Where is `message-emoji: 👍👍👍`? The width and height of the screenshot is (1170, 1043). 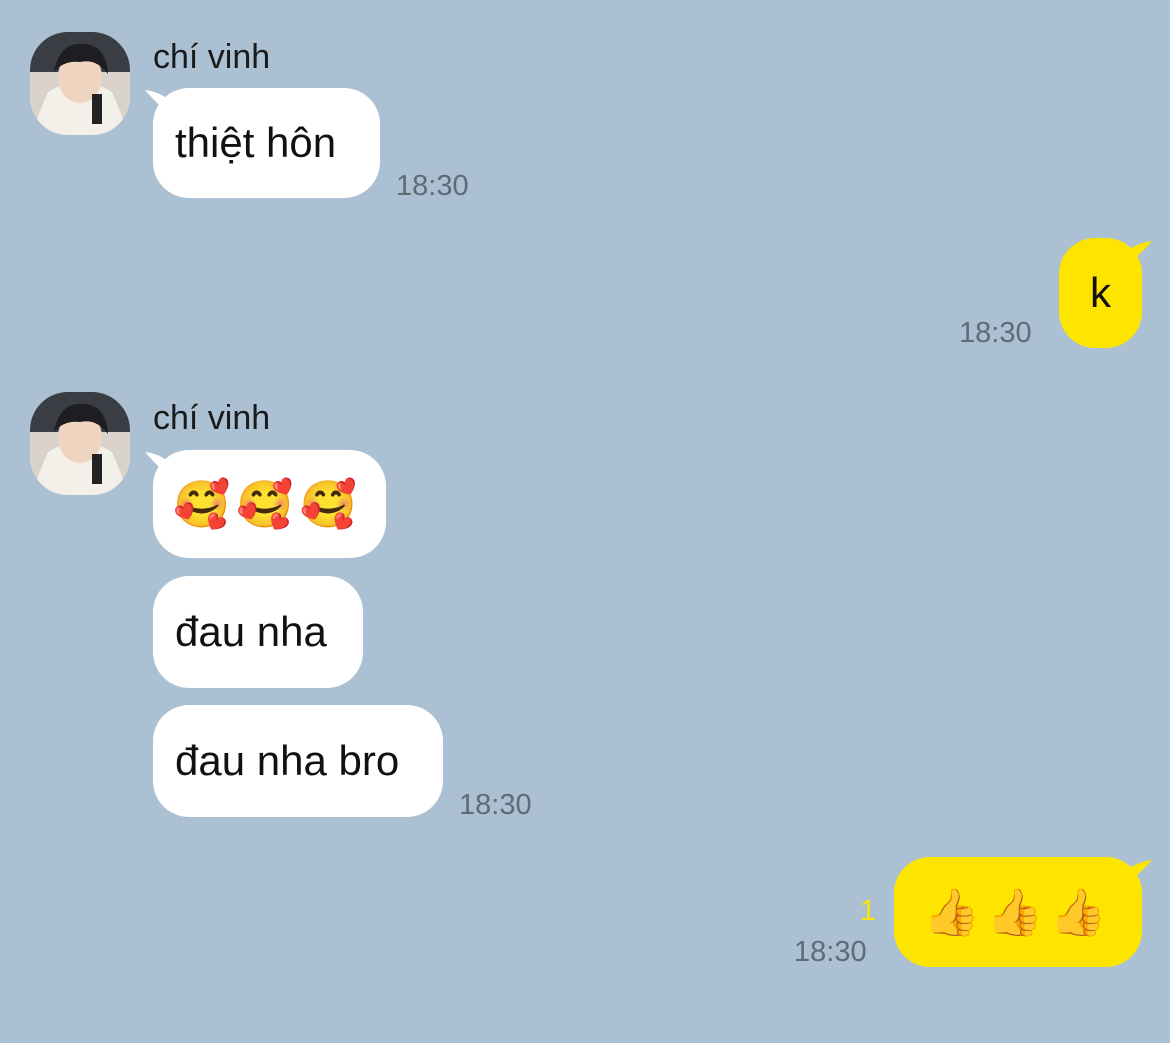 message-emoji: 👍👍👍 is located at coordinates (1018, 912).